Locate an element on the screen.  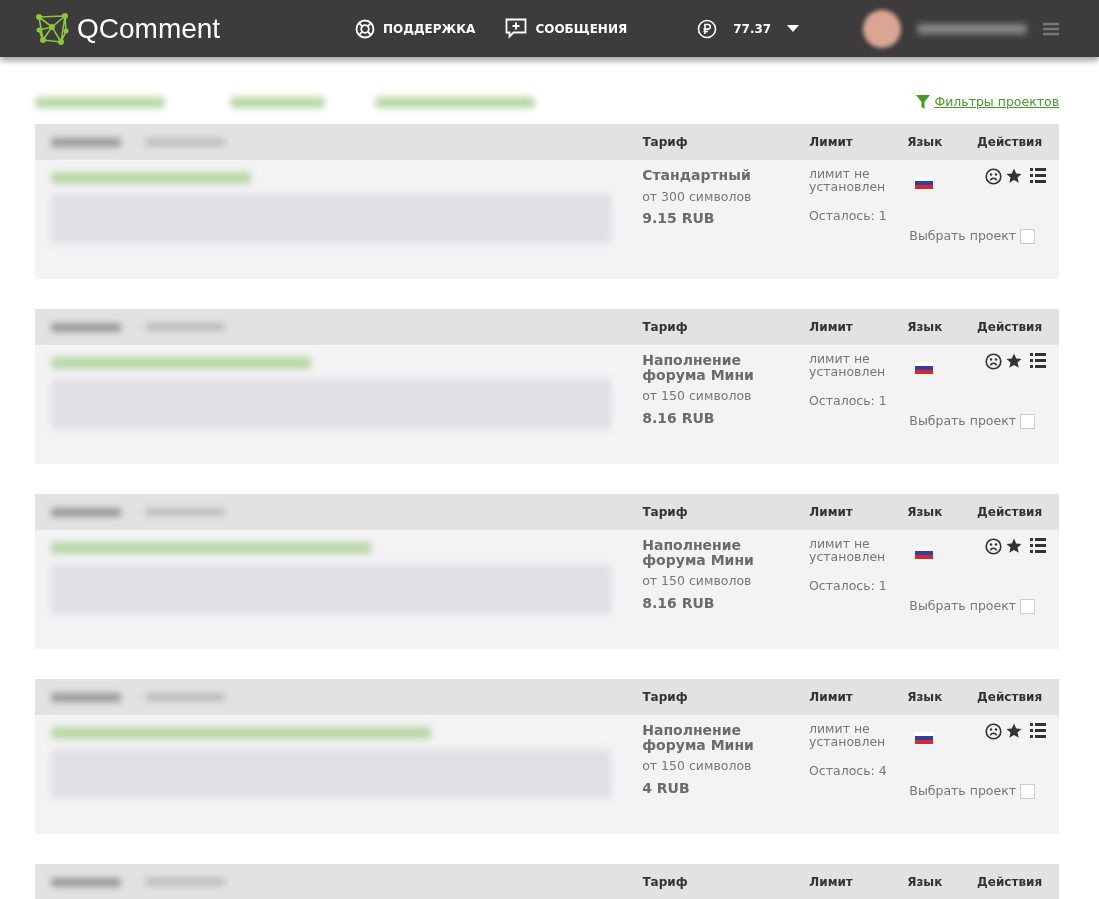
lifebuoy-icon is located at coordinates (365, 28).